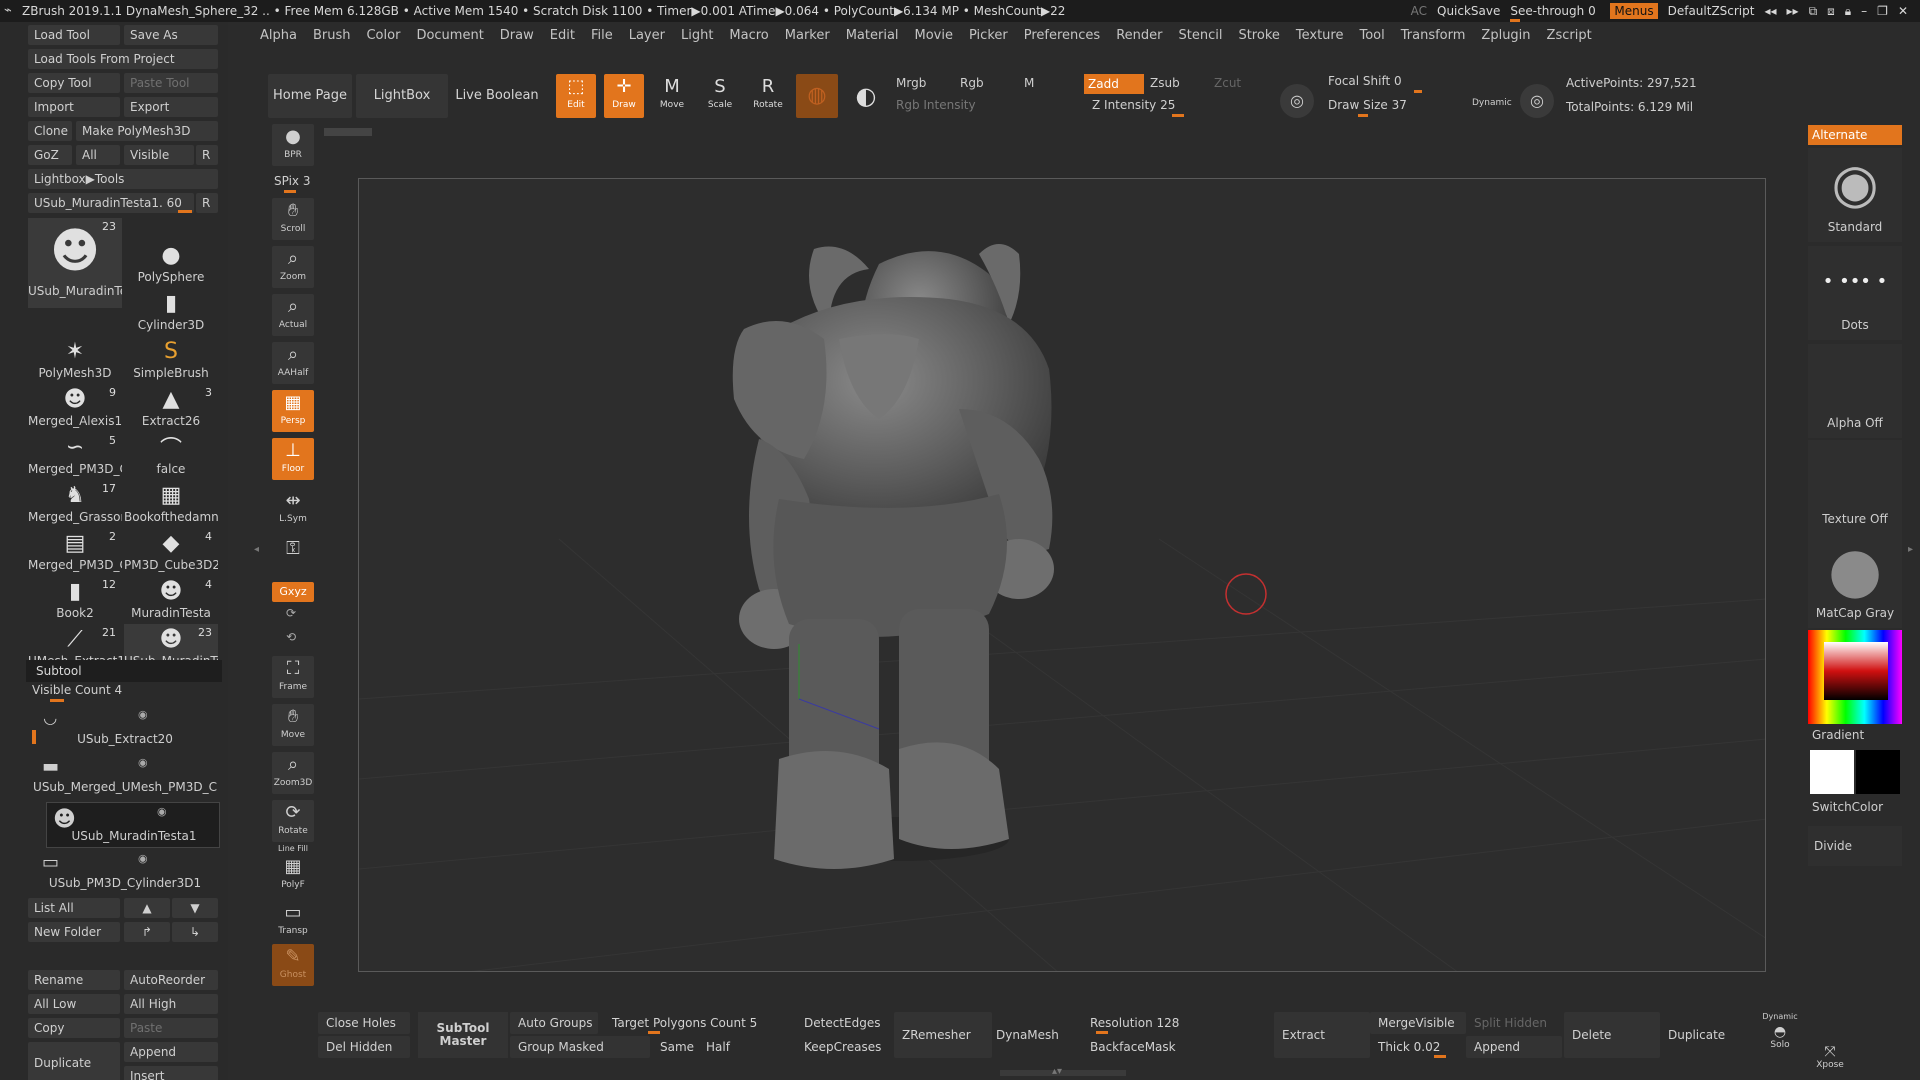  I want to click on lock-icon: 🔒︎, so click(1848, 11).